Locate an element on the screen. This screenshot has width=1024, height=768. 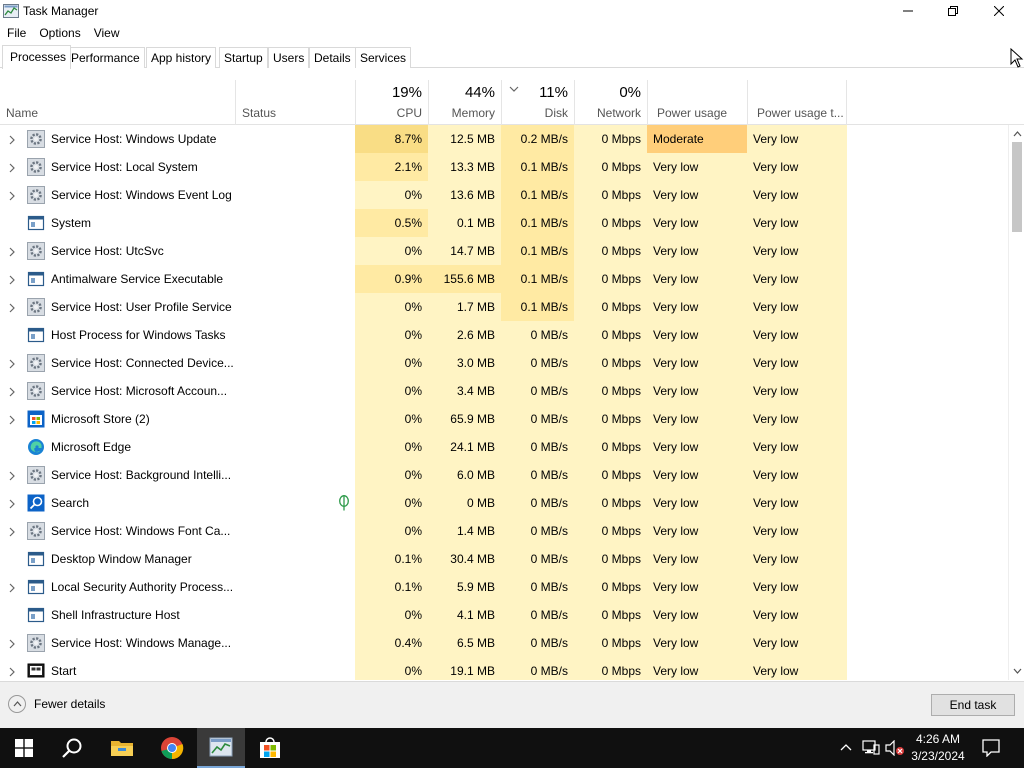
menu-file: File is located at coordinates (16, 33).